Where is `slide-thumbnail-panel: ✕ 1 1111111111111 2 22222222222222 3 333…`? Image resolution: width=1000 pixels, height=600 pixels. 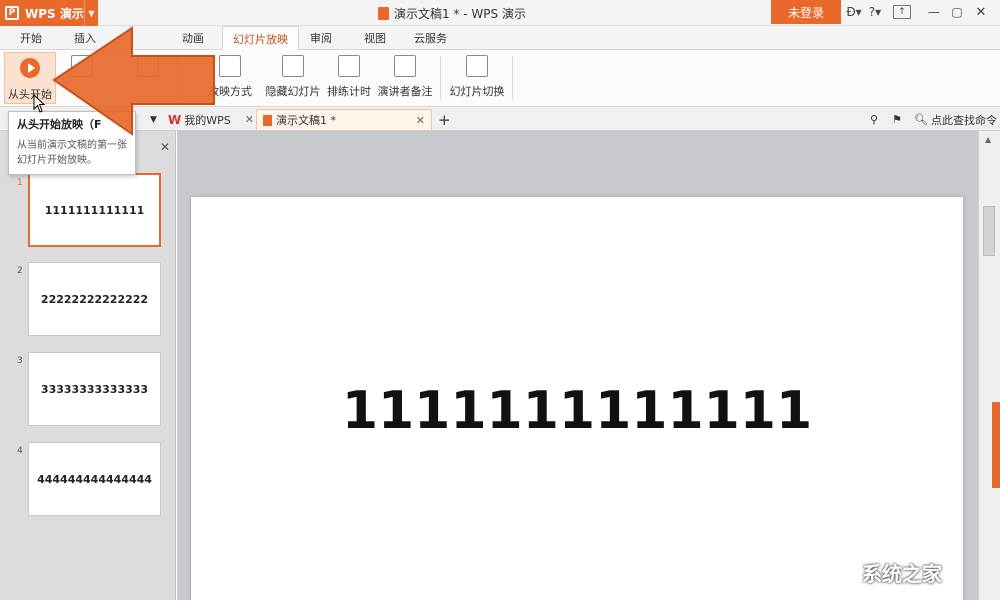
slide-thumbnail-panel: ✕ 1 1111111111111 2 22222222222222 3 333… is located at coordinates (88, 365).